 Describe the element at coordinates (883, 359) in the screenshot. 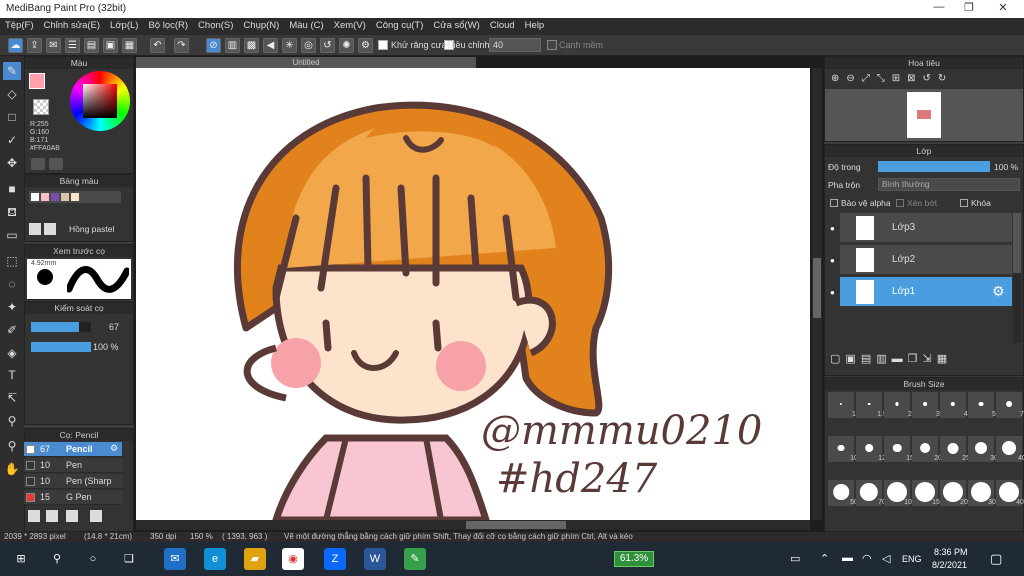

I see `add-layer-menu-icon: ▥` at that location.